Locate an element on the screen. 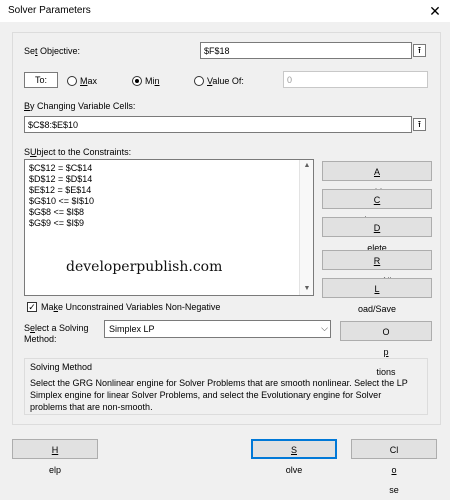 This screenshot has width=450, height=500. close-icon: ✕ is located at coordinates (435, 11).